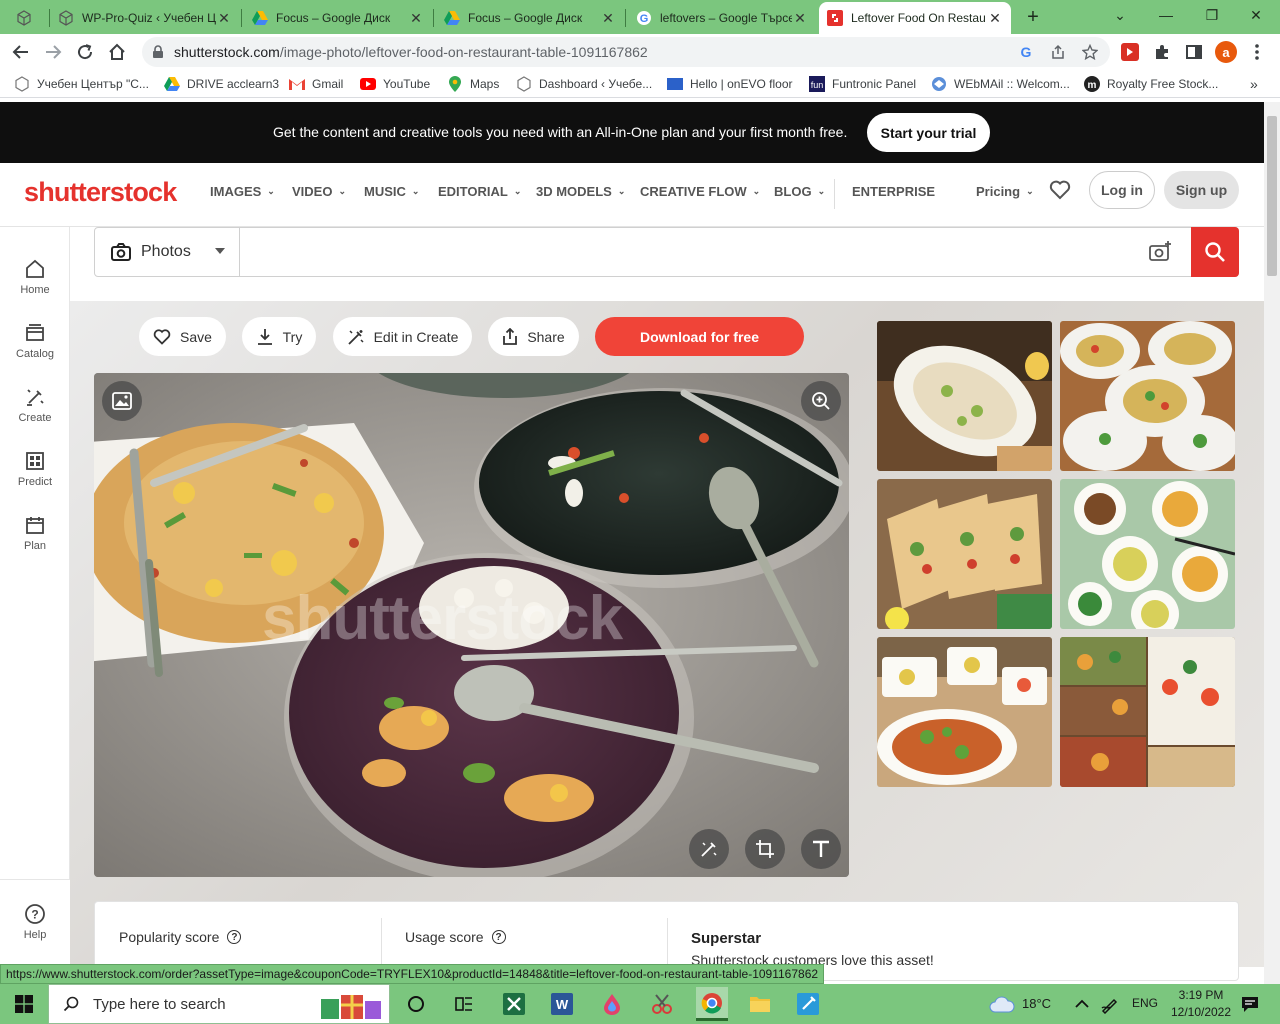 This screenshot has width=1280, height=1024. What do you see at coordinates (821, 849) in the screenshot?
I see `add-text-button` at bounding box center [821, 849].